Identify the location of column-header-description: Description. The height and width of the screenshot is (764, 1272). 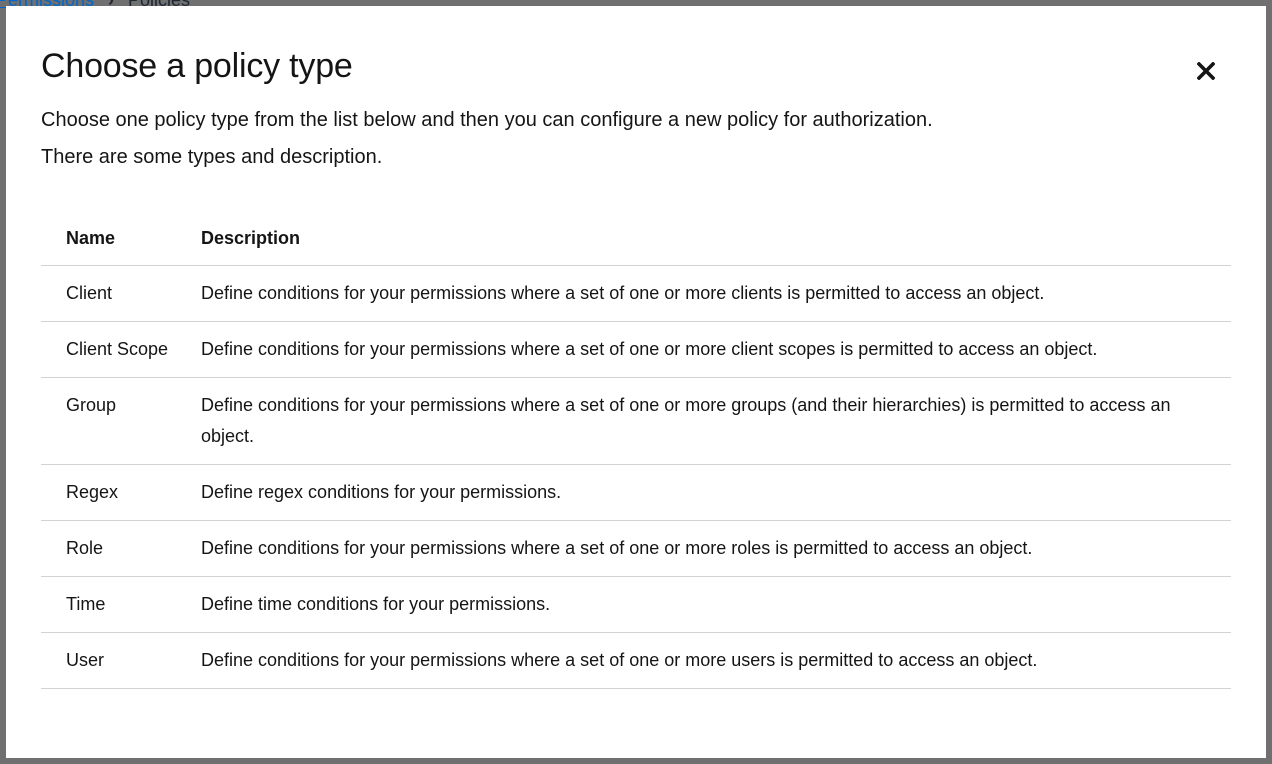
(716, 239).